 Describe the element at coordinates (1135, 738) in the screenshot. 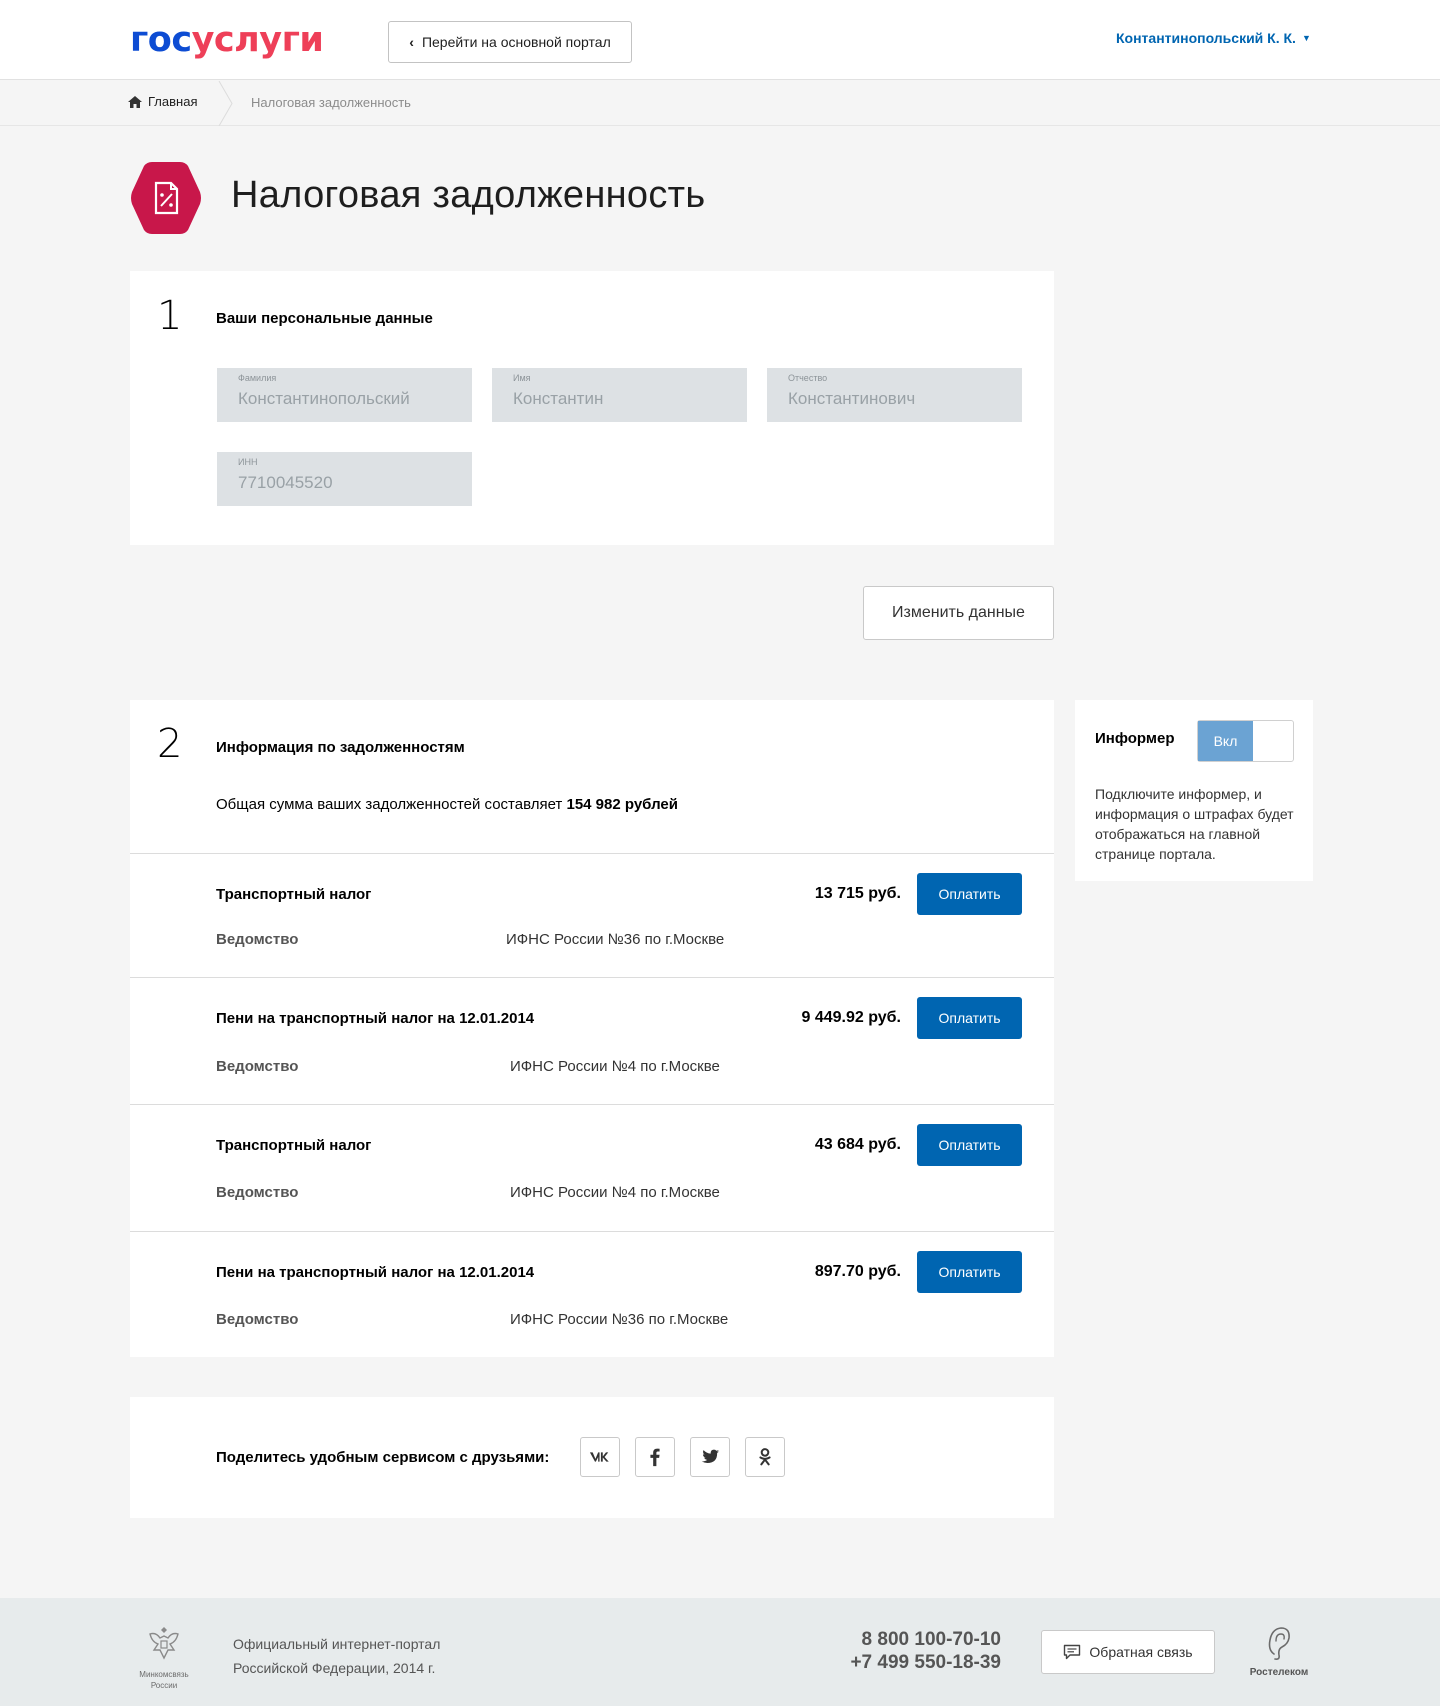

I see `informer-title: Информер` at that location.